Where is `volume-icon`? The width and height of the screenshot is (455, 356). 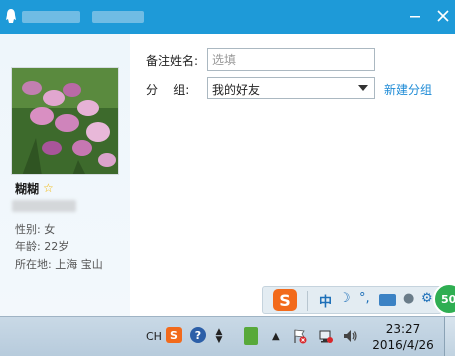 volume-icon is located at coordinates (350, 336).